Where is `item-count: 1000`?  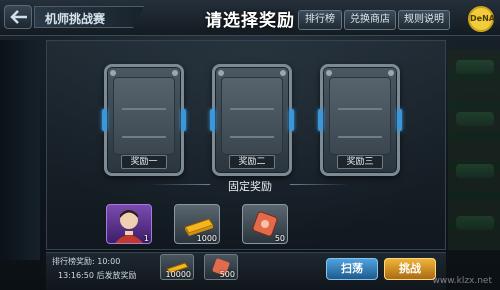
item-count: 1000 is located at coordinates (206, 238).